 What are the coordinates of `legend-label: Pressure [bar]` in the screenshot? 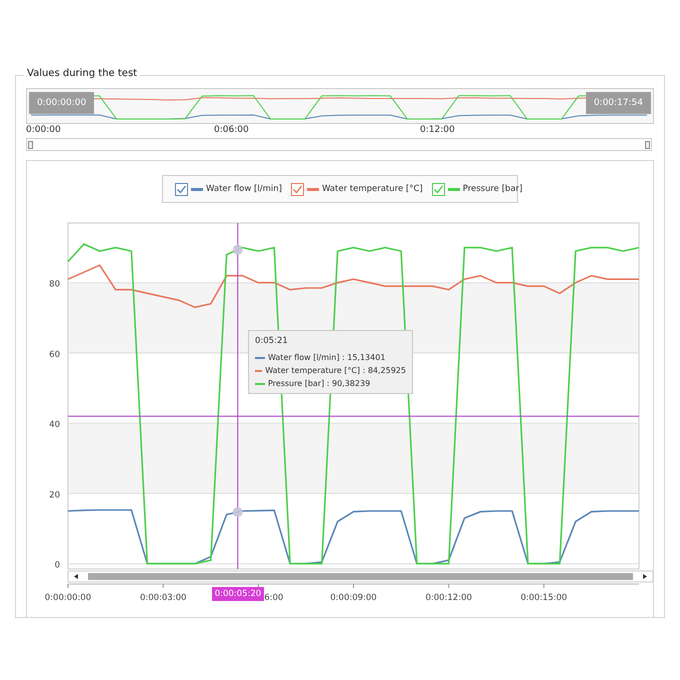 It's located at (492, 189).